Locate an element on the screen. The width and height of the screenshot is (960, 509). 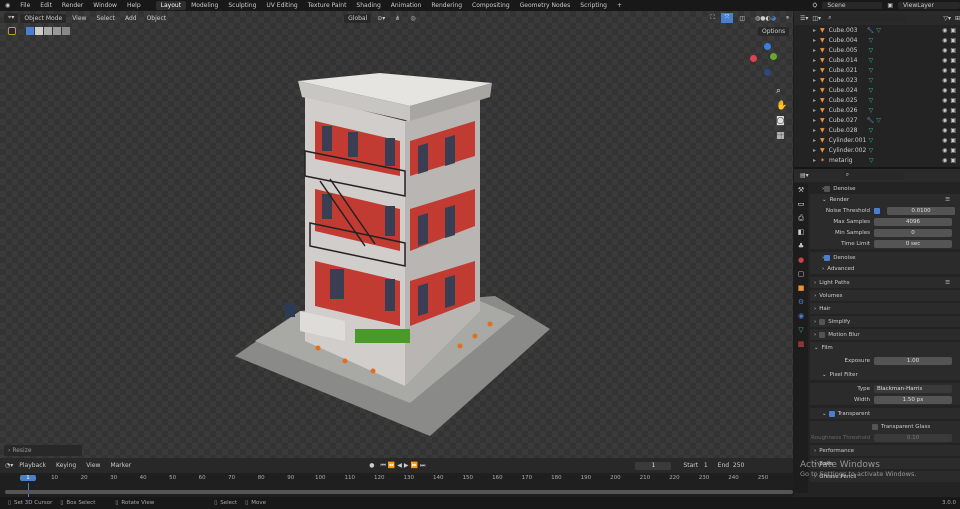
select-extend-icon is located at coordinates (39, 31).